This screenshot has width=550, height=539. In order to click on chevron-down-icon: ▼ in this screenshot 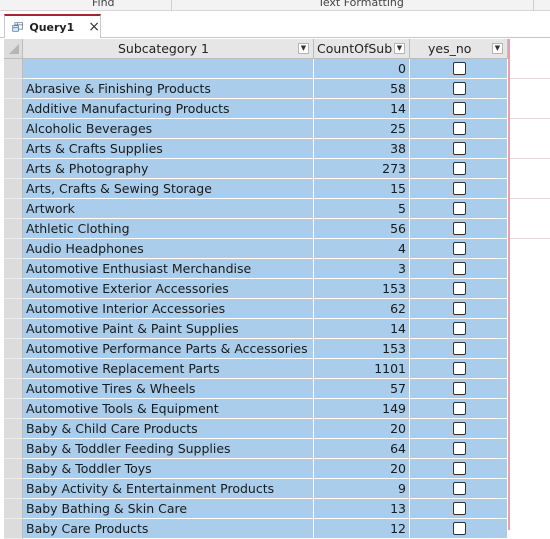, I will do `click(497, 48)`.